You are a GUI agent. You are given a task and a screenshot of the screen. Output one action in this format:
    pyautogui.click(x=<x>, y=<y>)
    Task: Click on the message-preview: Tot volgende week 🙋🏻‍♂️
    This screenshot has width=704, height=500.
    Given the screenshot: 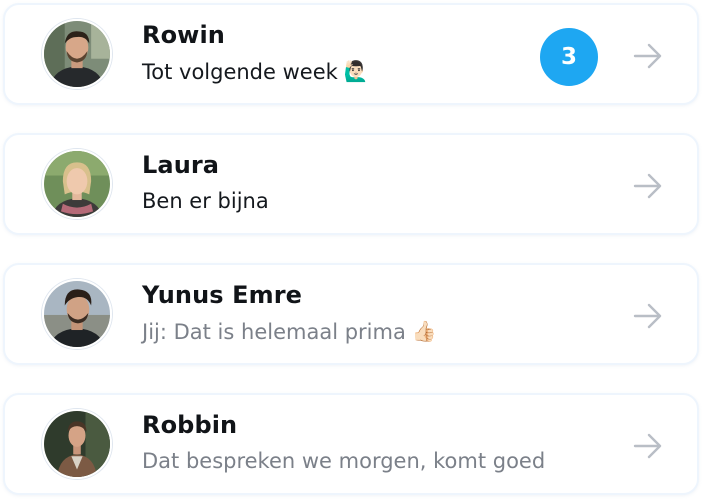 What is the action you would take?
    pyautogui.click(x=255, y=71)
    